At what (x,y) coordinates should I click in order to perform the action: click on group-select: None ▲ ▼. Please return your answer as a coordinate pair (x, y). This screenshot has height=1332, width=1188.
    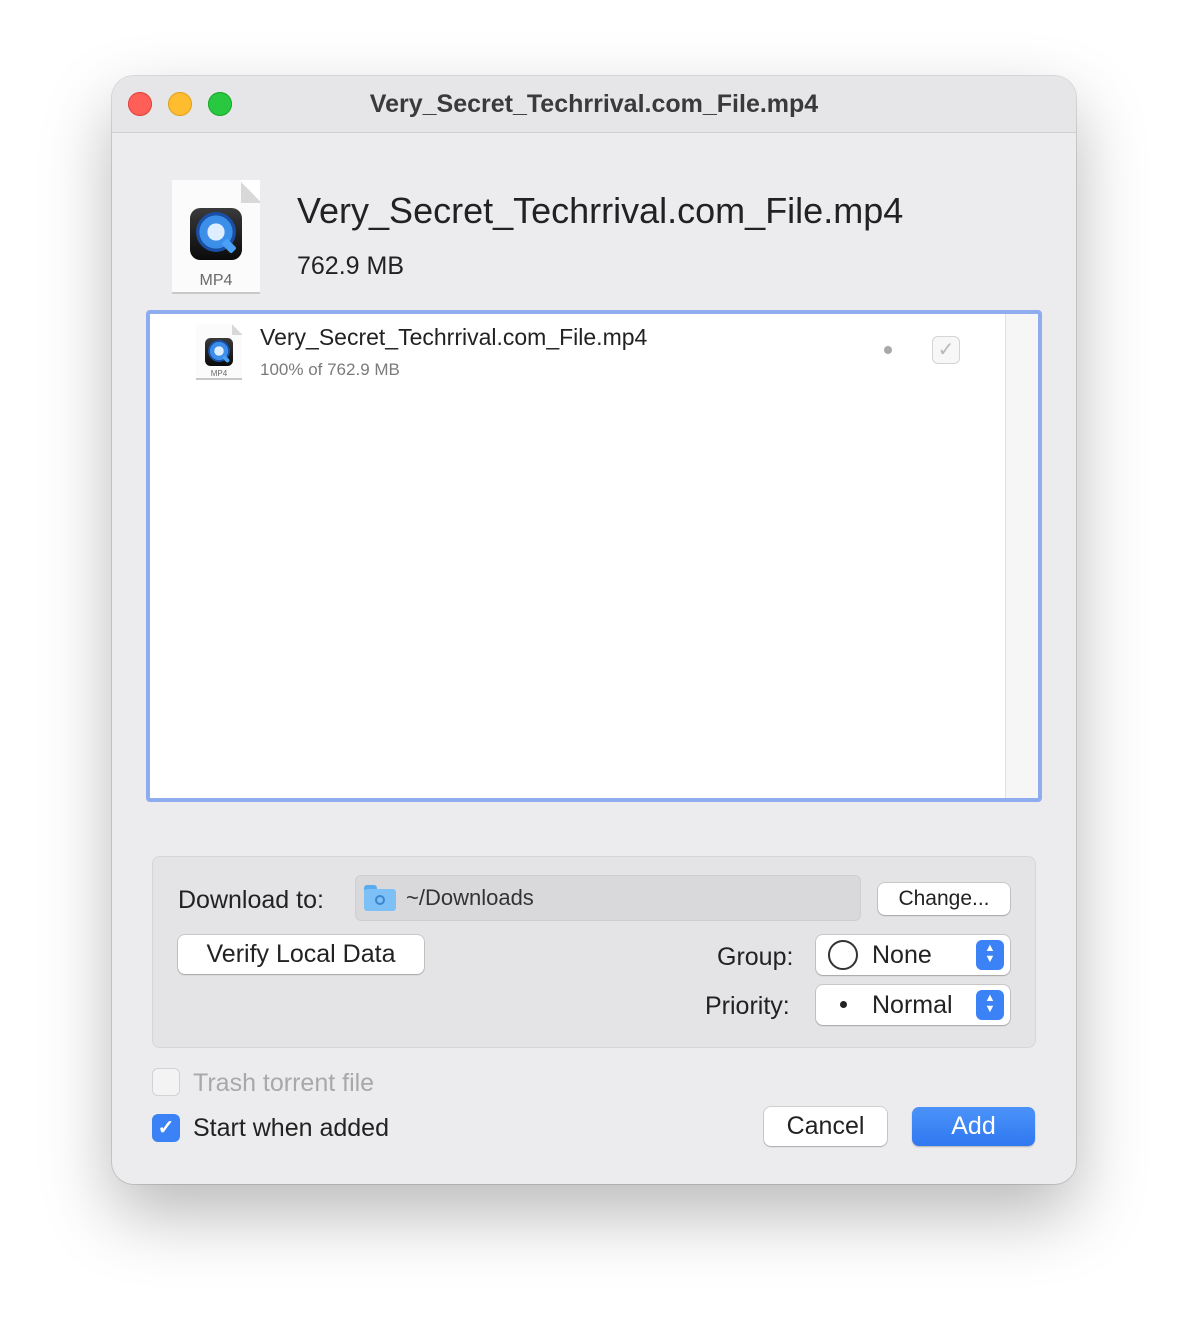
    Looking at the image, I should click on (913, 955).